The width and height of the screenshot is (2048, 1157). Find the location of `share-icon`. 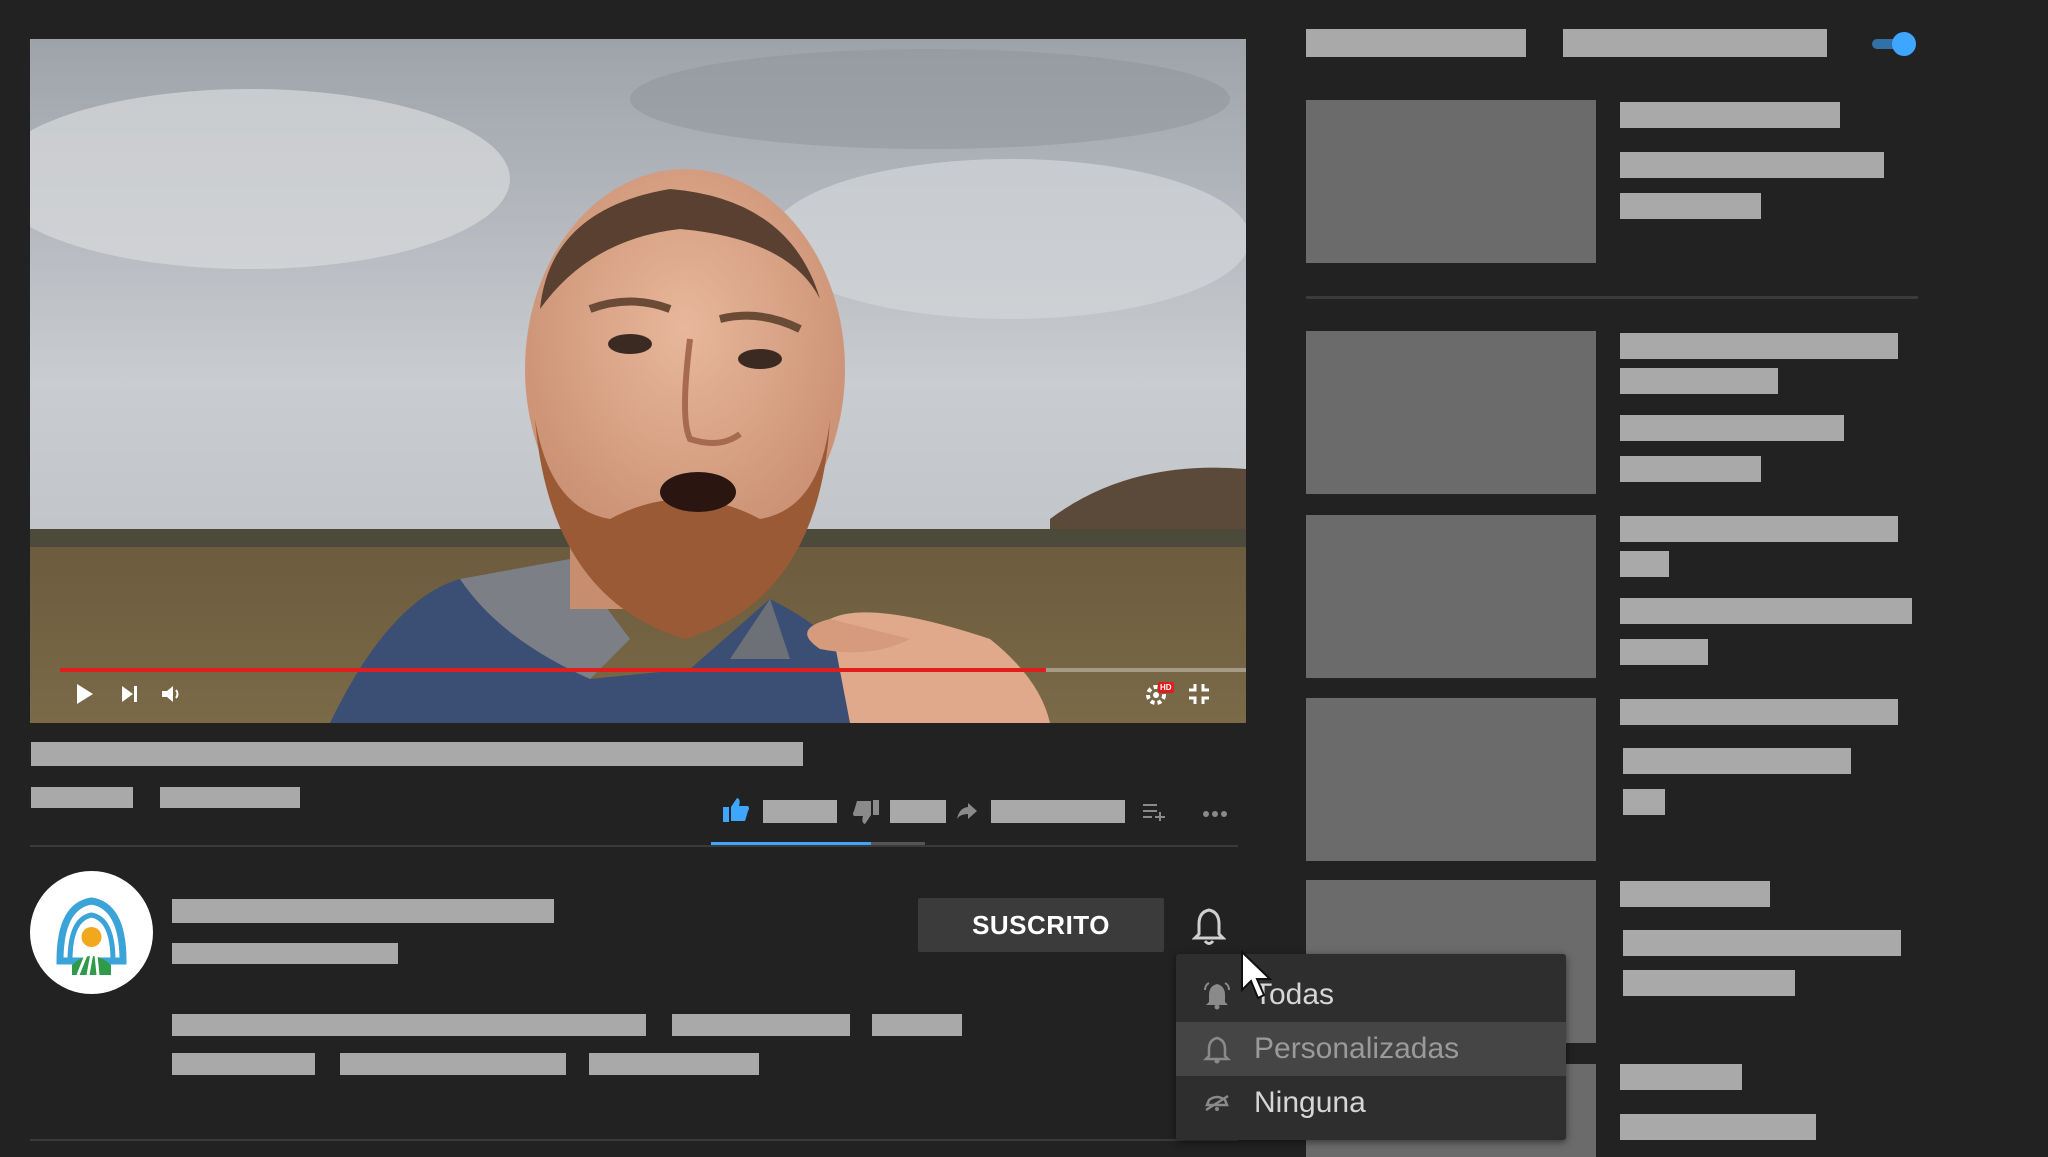

share-icon is located at coordinates (967, 811).